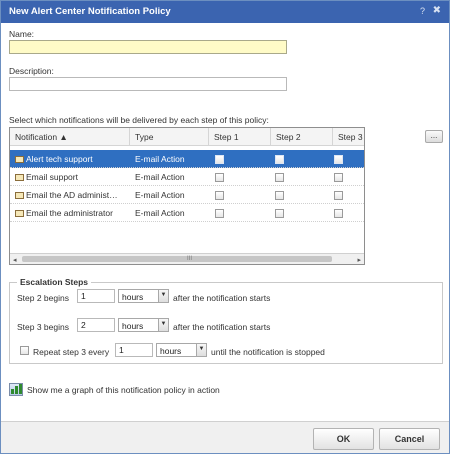 Image resolution: width=450 pixels, height=454 pixels. What do you see at coordinates (54, 282) in the screenshot?
I see `escalation-steps-legend: Escalation Steps` at bounding box center [54, 282].